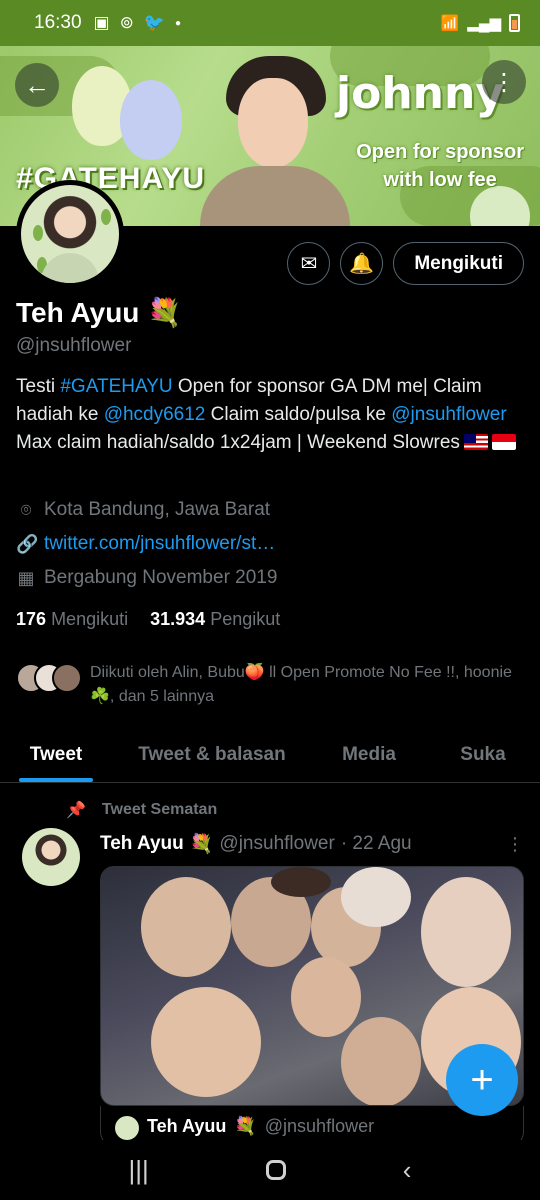 This screenshot has height=1200, width=540. Describe the element at coordinates (76, 810) in the screenshot. I see `pin-icon: 📌` at that location.